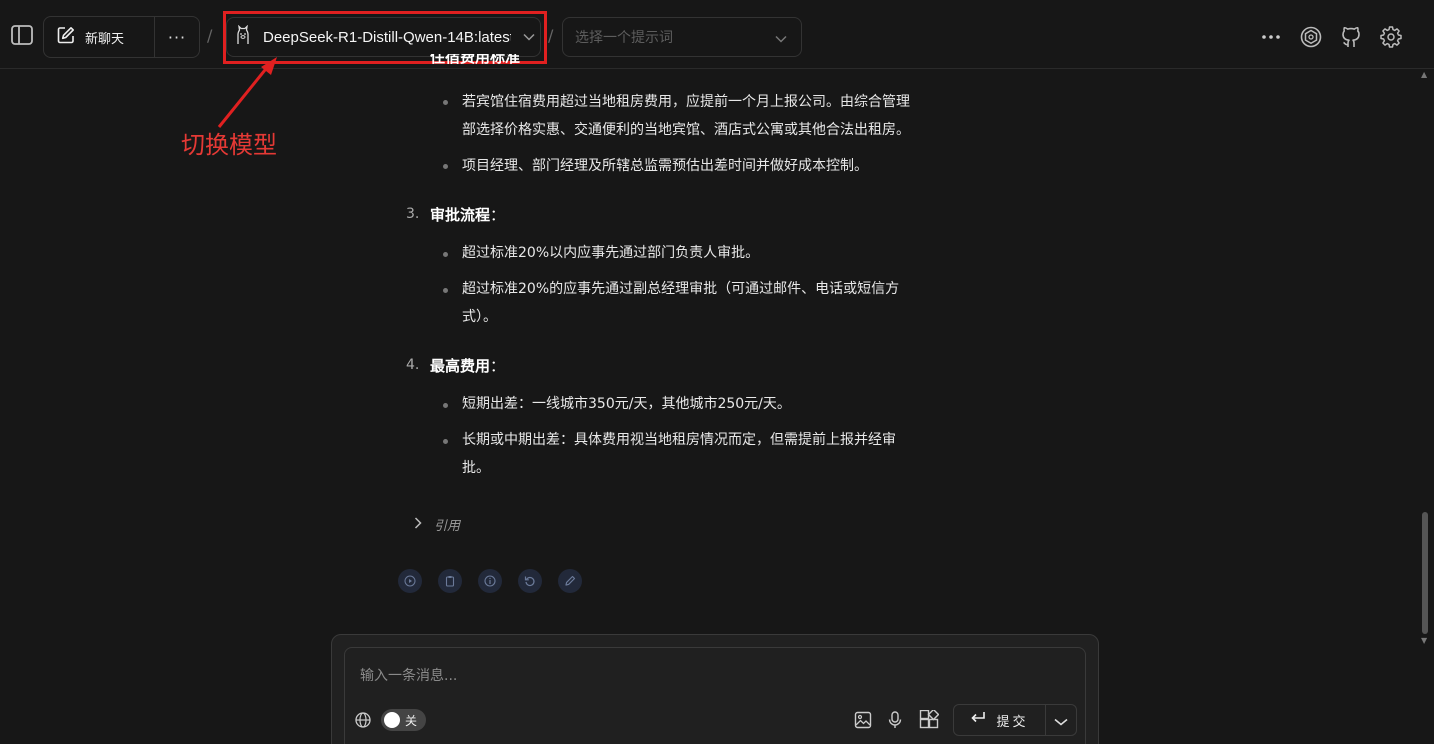  I want to click on scroll-up-icon: ▲, so click(1424, 74).